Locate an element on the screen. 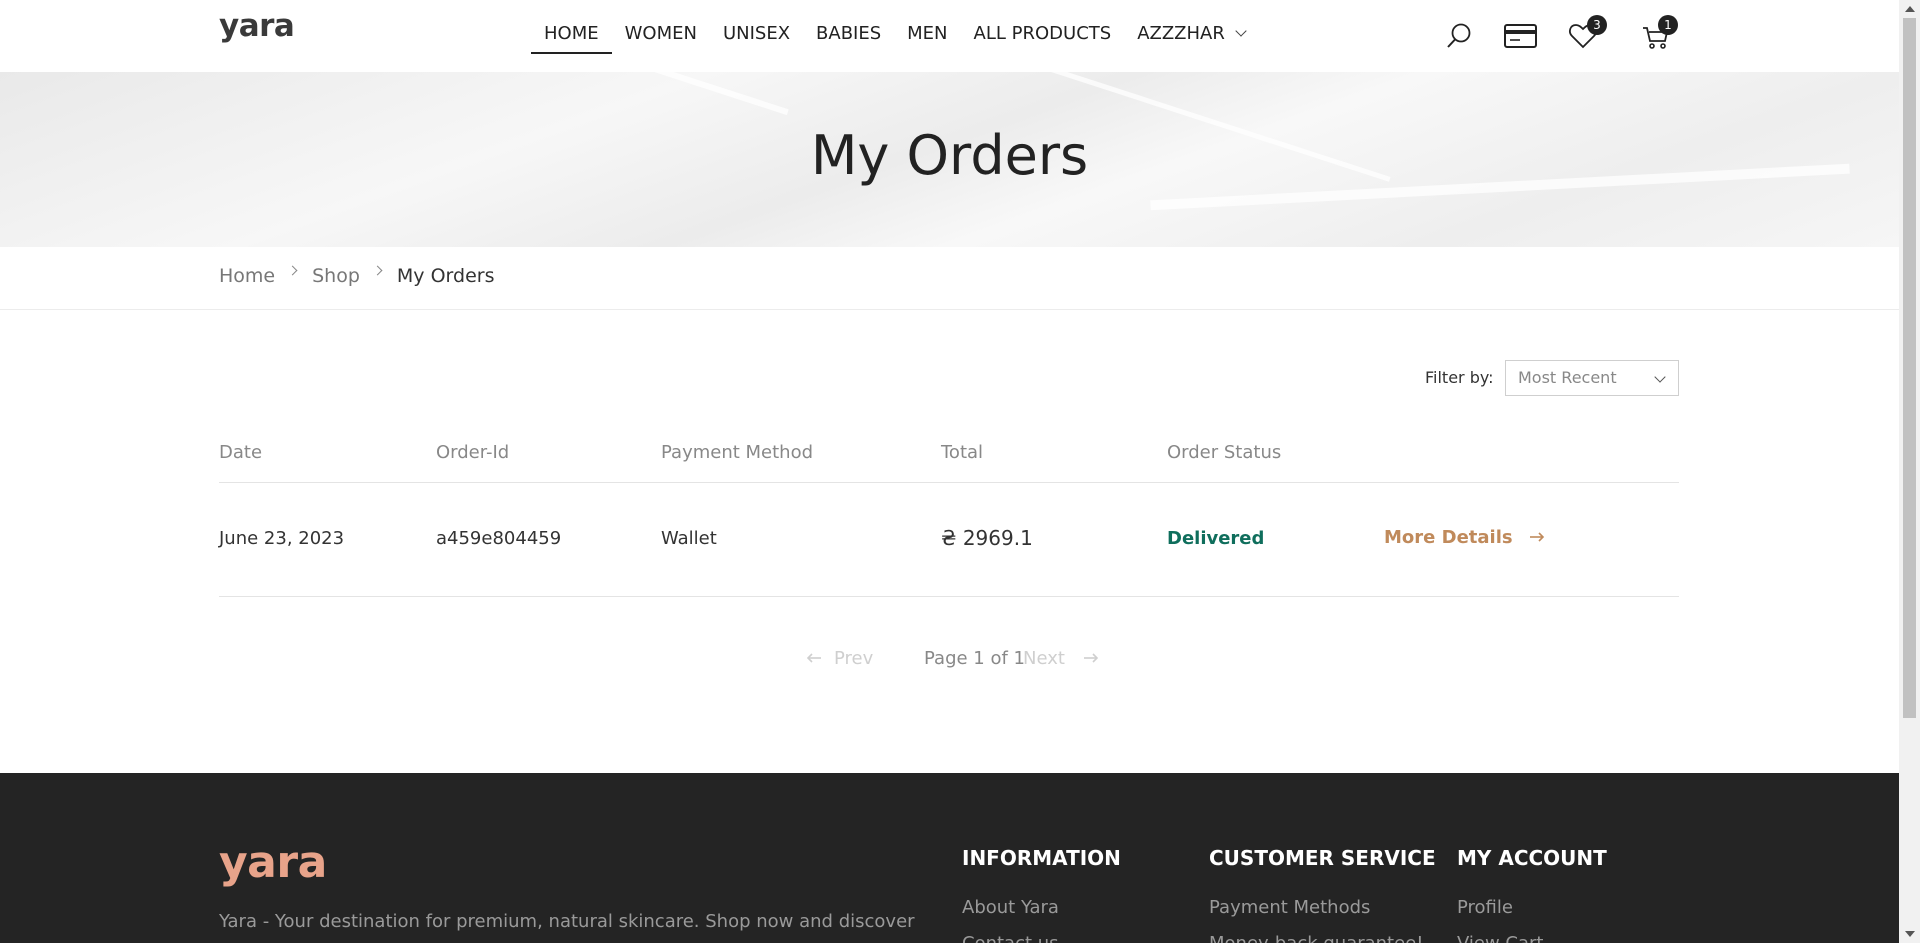 The image size is (1920, 943). footer-link-view-cart: View Cart is located at coordinates (1500, 938).